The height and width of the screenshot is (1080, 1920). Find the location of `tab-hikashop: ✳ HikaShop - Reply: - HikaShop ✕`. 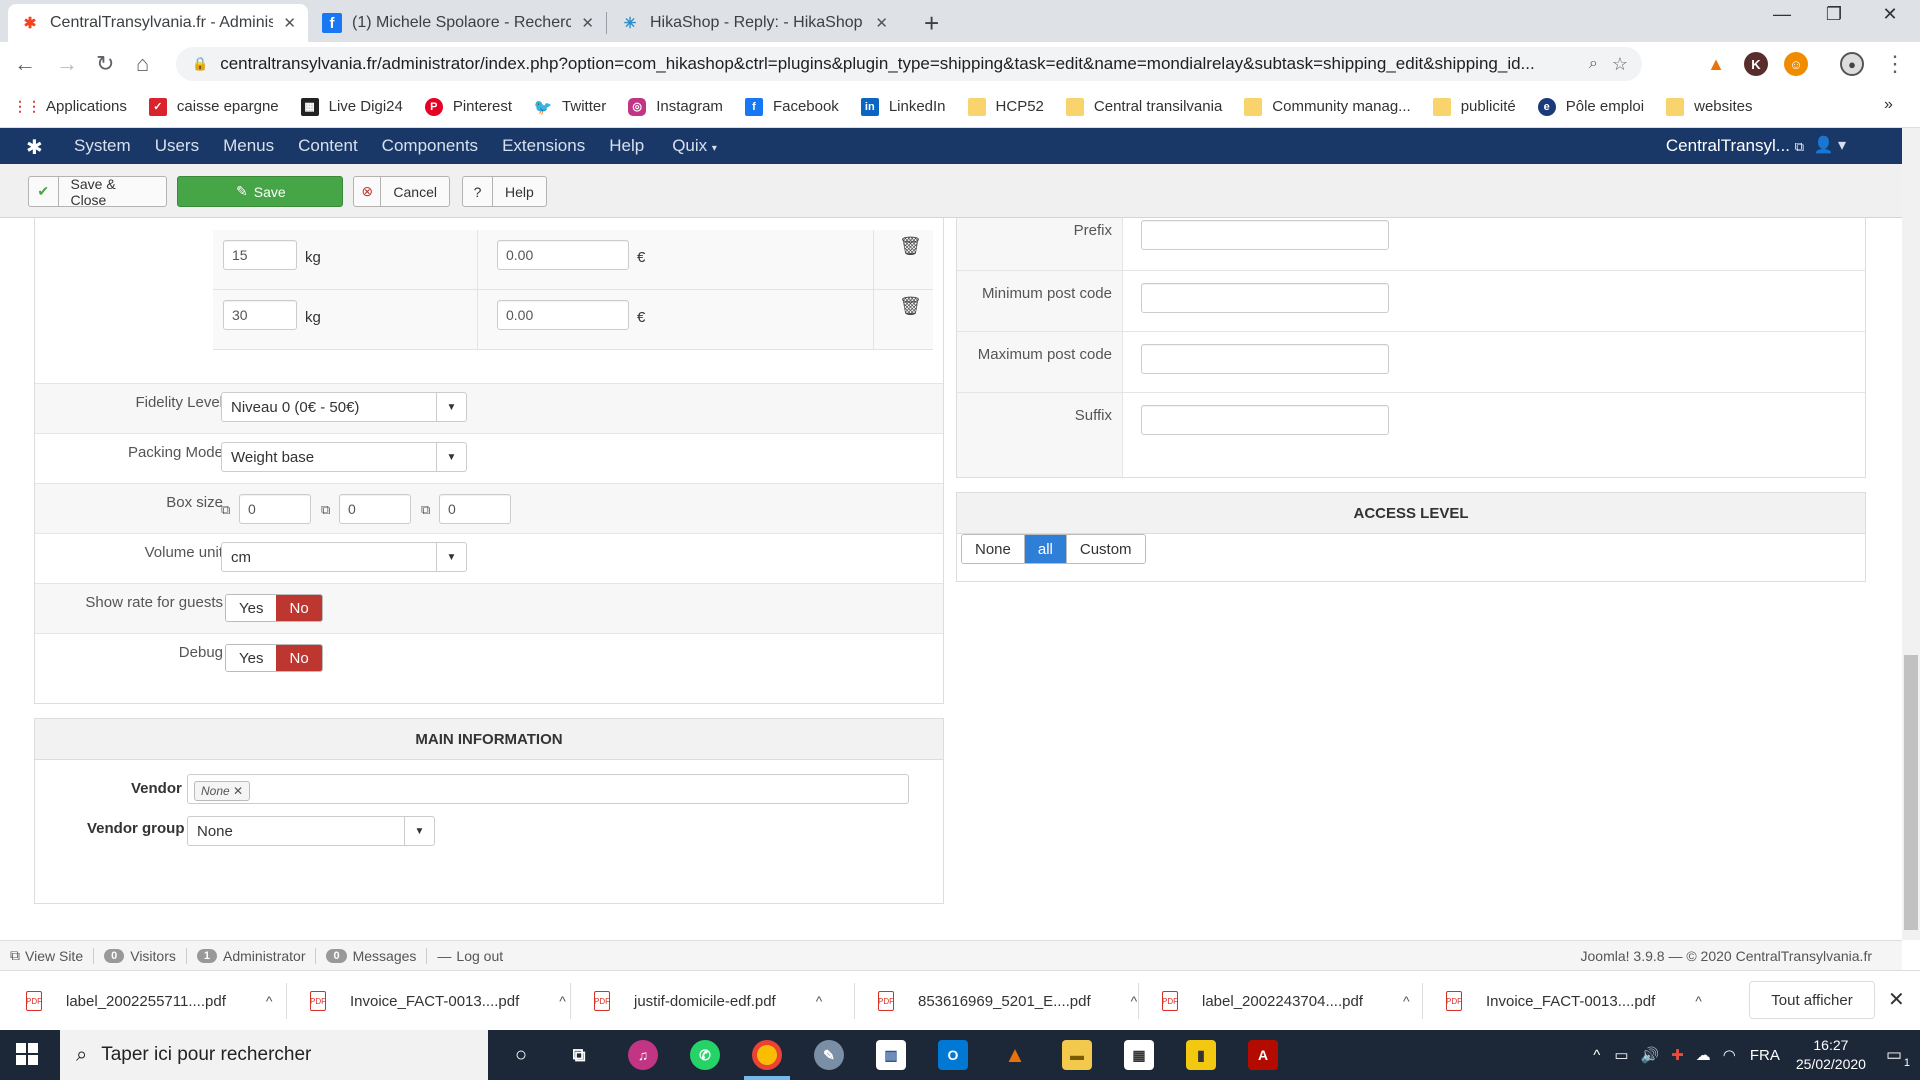

tab-hikashop: ✳ HikaShop - Reply: - HikaShop ✕ is located at coordinates (754, 23).